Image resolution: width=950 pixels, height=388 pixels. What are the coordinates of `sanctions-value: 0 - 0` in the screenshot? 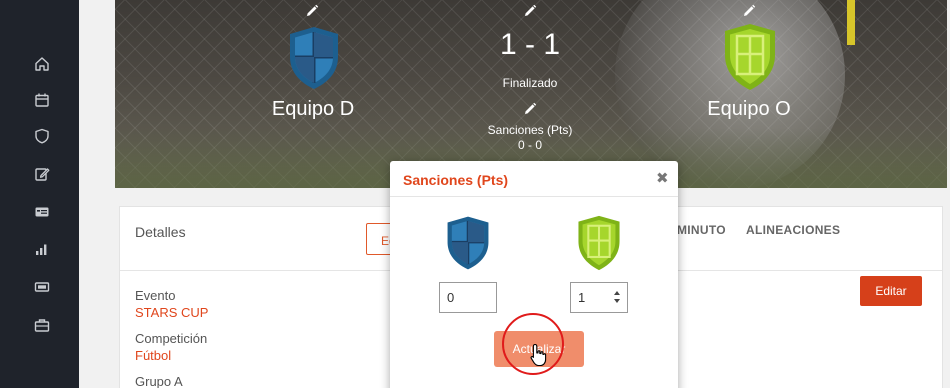 It's located at (529, 145).